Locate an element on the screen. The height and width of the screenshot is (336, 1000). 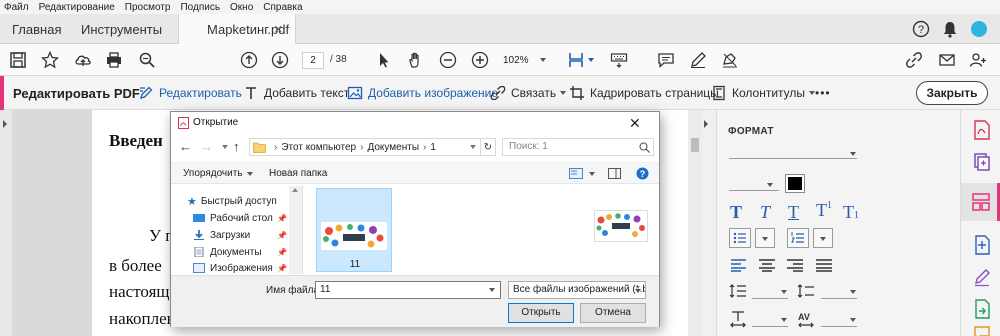
align-right-icon is located at coordinates (795, 265).